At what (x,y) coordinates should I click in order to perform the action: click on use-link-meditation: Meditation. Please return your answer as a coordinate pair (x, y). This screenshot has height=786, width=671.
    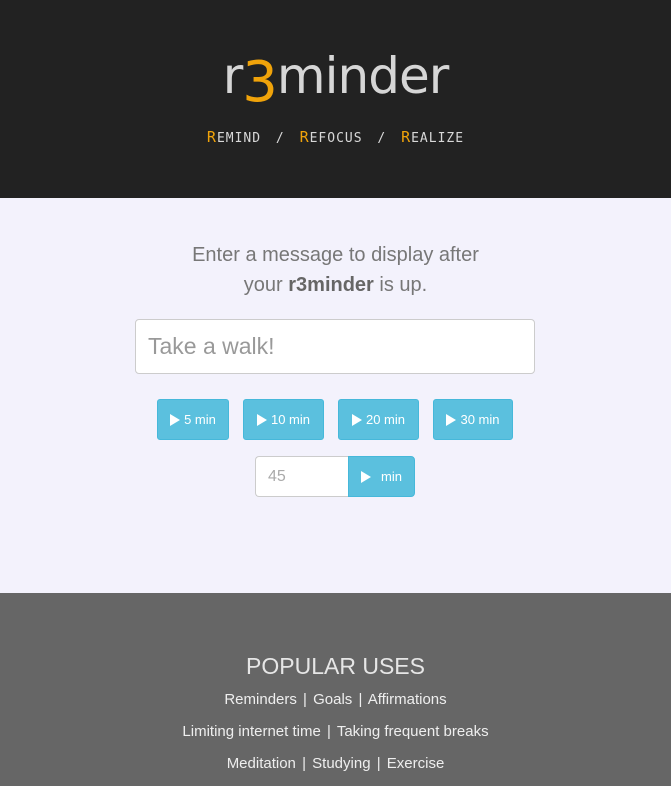
    Looking at the image, I should click on (261, 763).